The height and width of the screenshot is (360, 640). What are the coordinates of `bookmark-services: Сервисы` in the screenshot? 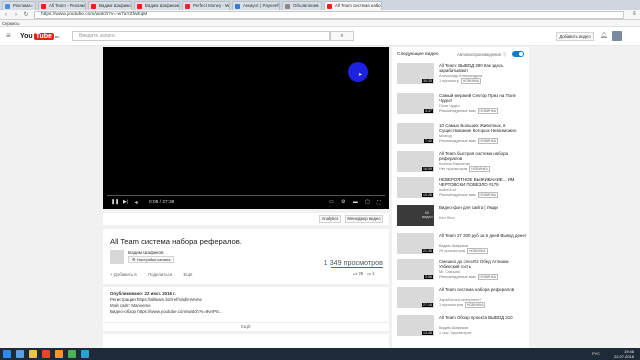 It's located at (10, 23).